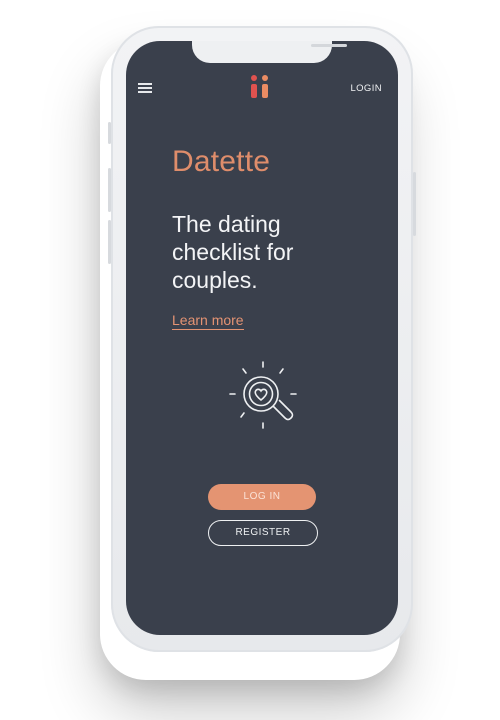 This screenshot has height=720, width=500. What do you see at coordinates (414, 204) in the screenshot?
I see `power-button` at bounding box center [414, 204].